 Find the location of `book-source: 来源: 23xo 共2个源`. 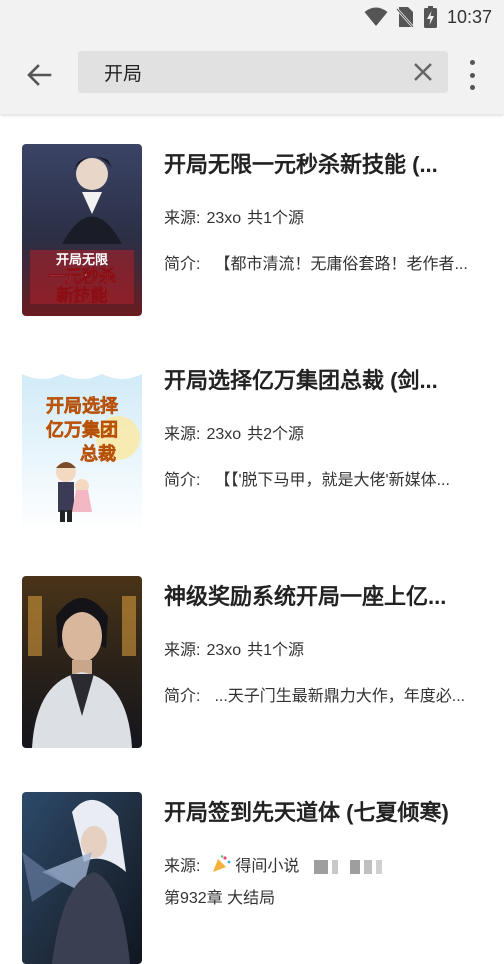

book-source: 来源: 23xo 共2个源 is located at coordinates (325, 432).